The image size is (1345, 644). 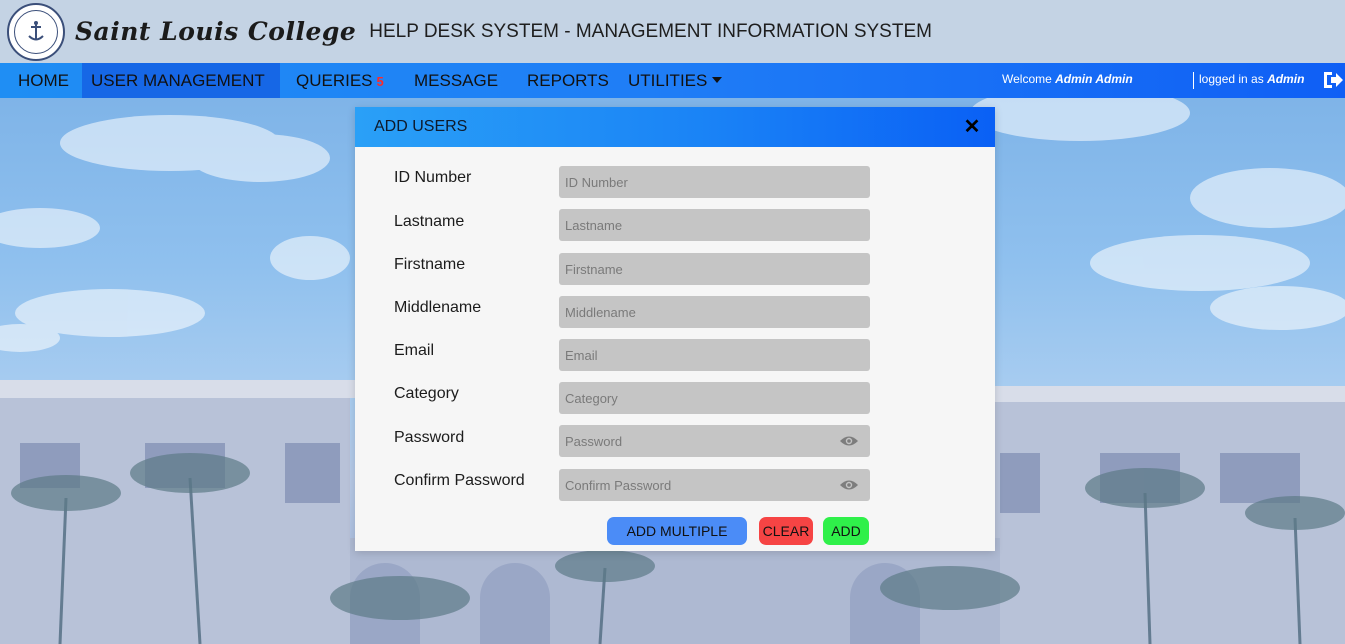 I want to click on nav-home-label: HOME, so click(x=43, y=80).